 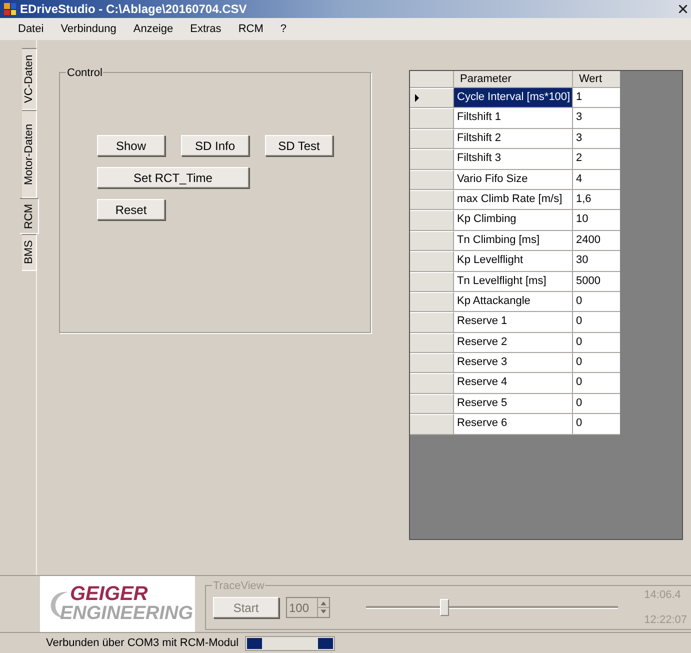 What do you see at coordinates (29, 216) in the screenshot?
I see `vertical-tab: RCM` at bounding box center [29, 216].